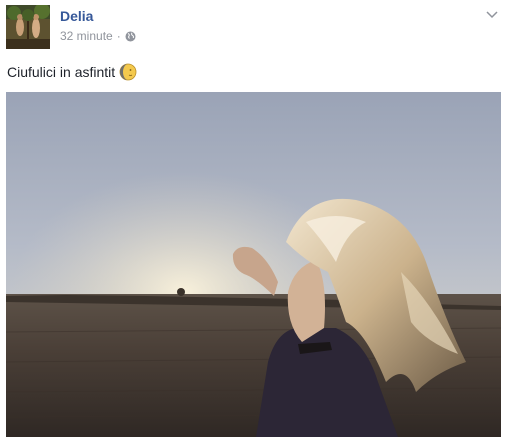 The height and width of the screenshot is (441, 509). I want to click on post-meta: 32 minute ·, so click(98, 36).